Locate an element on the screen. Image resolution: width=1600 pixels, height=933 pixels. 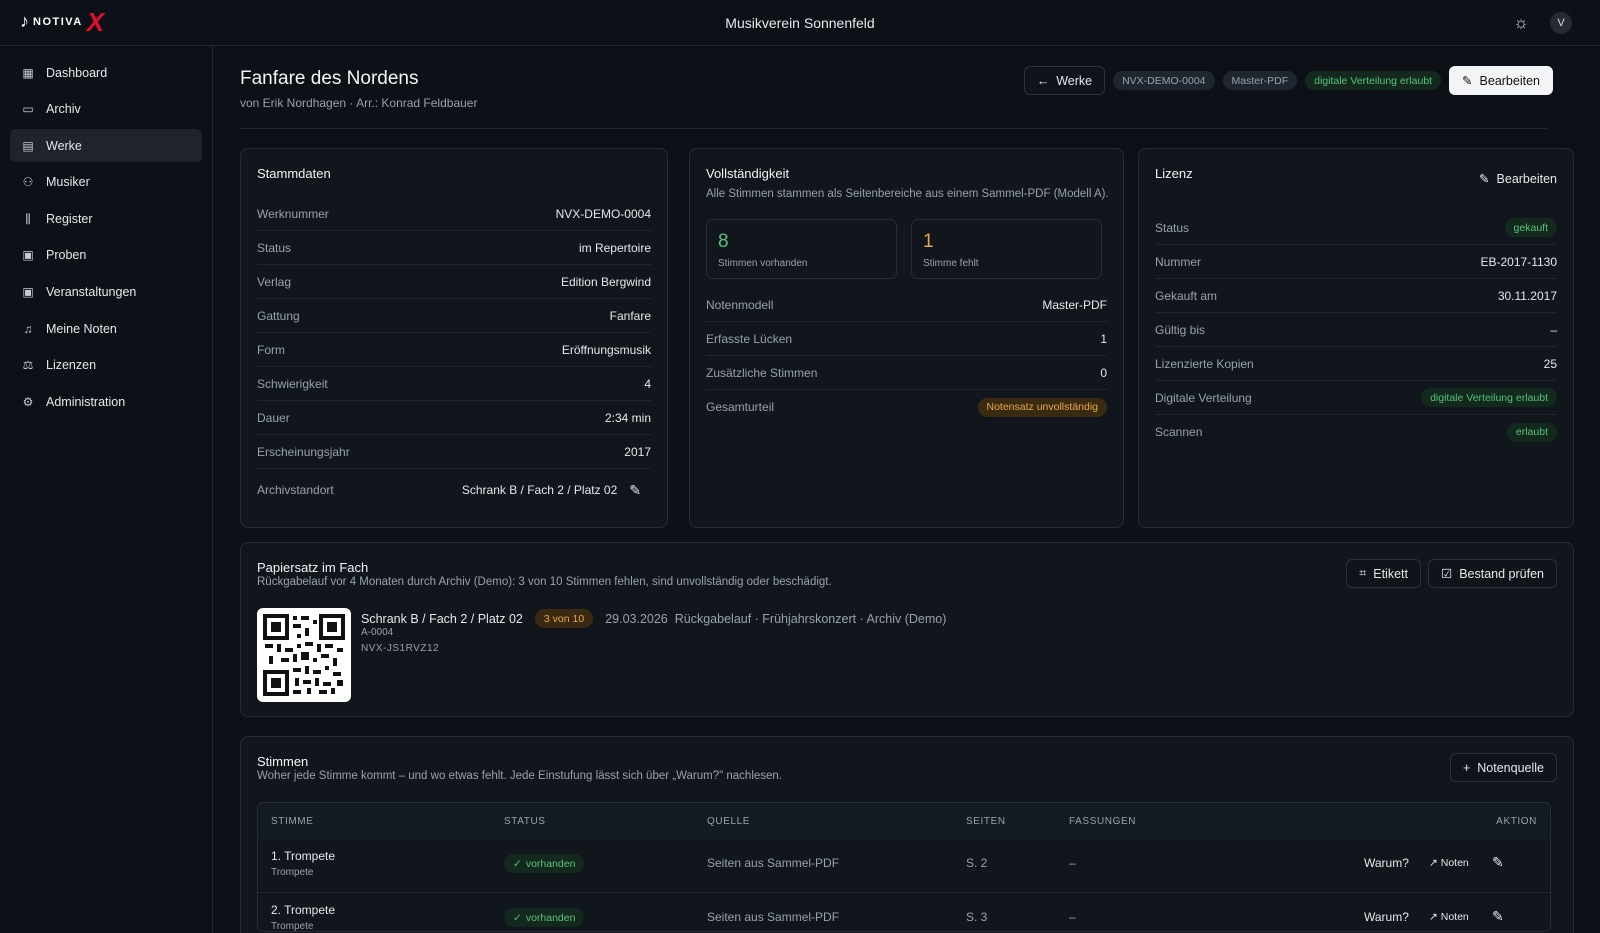
kv-value: 30.11.2017 is located at coordinates (1527, 295).